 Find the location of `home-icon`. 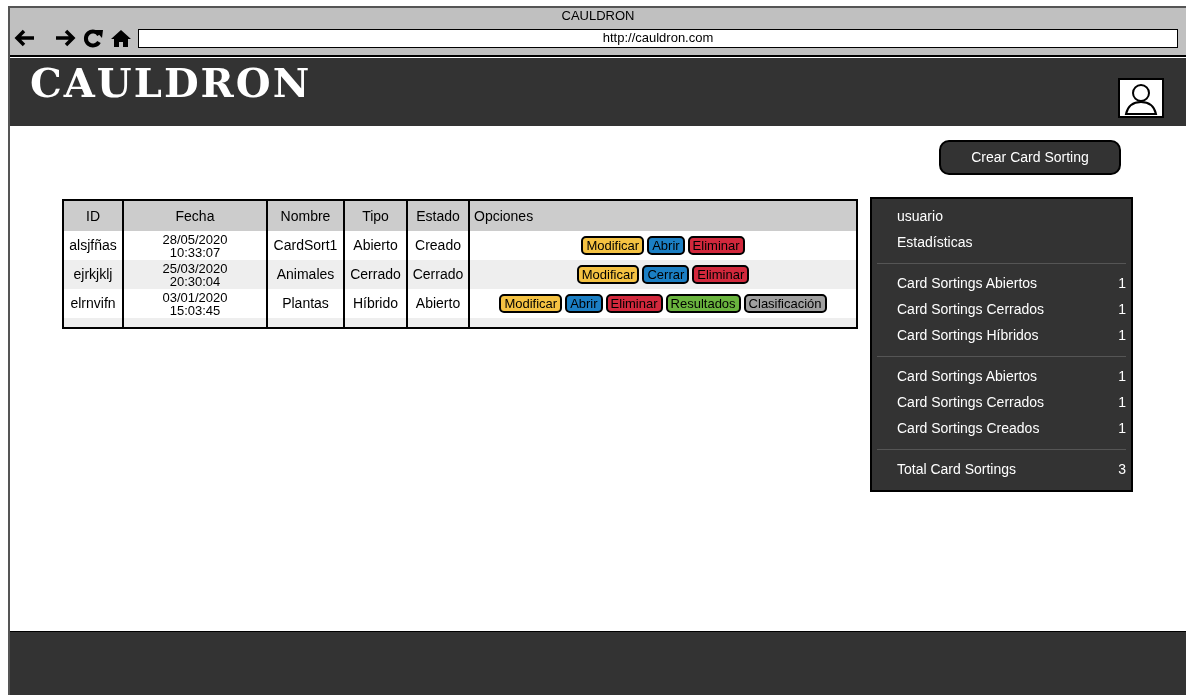

home-icon is located at coordinates (121, 38).